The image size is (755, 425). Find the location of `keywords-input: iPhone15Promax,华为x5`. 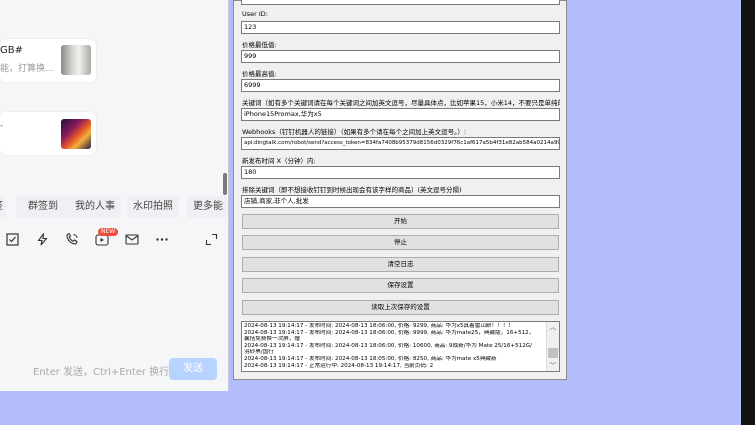

keywords-input: iPhone15Promax,华为x5 is located at coordinates (400, 114).